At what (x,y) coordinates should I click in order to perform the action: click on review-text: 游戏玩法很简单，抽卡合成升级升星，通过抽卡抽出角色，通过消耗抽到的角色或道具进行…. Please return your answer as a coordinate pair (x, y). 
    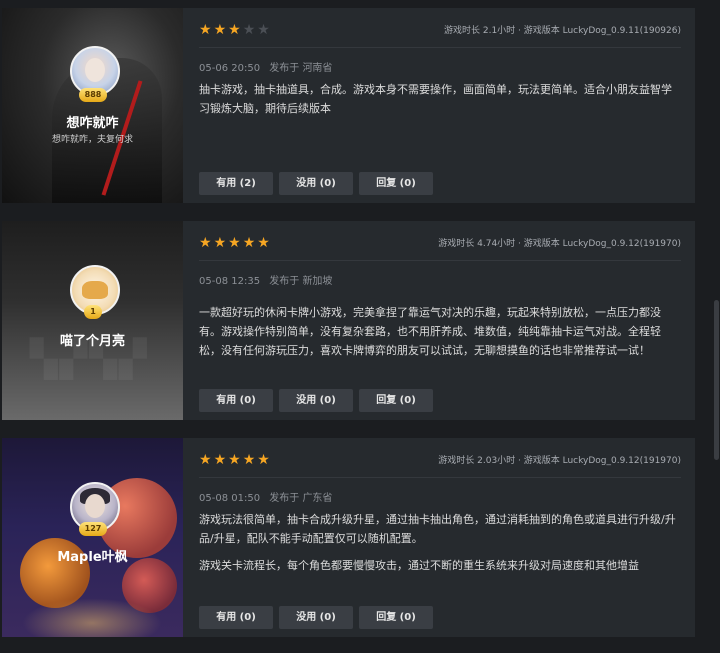
    Looking at the image, I should click on (440, 546).